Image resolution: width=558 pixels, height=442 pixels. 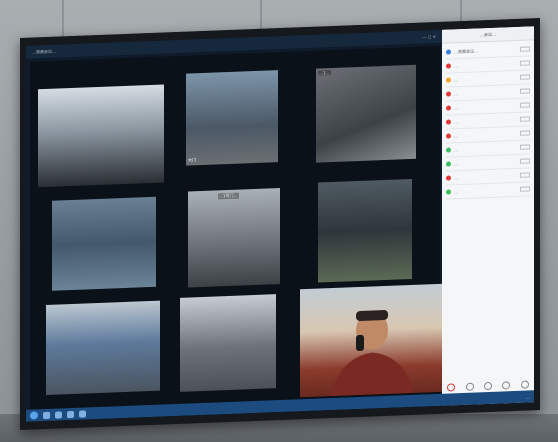 I want to click on settings-button, so click(x=524, y=384).